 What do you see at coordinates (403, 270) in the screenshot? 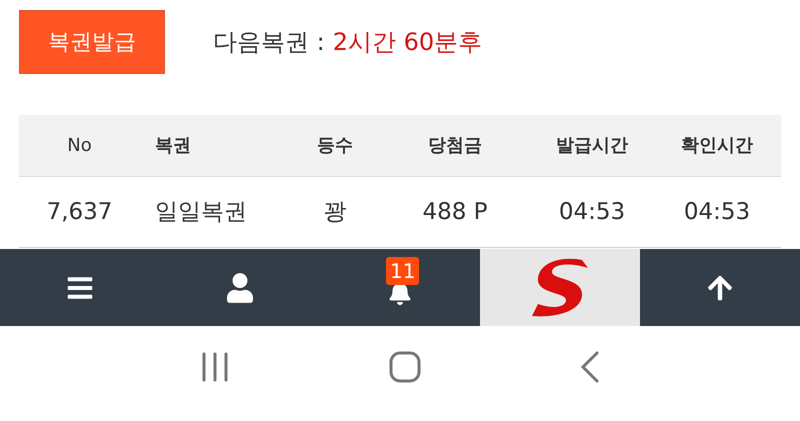
I see `notification-badge: 11` at bounding box center [403, 270].